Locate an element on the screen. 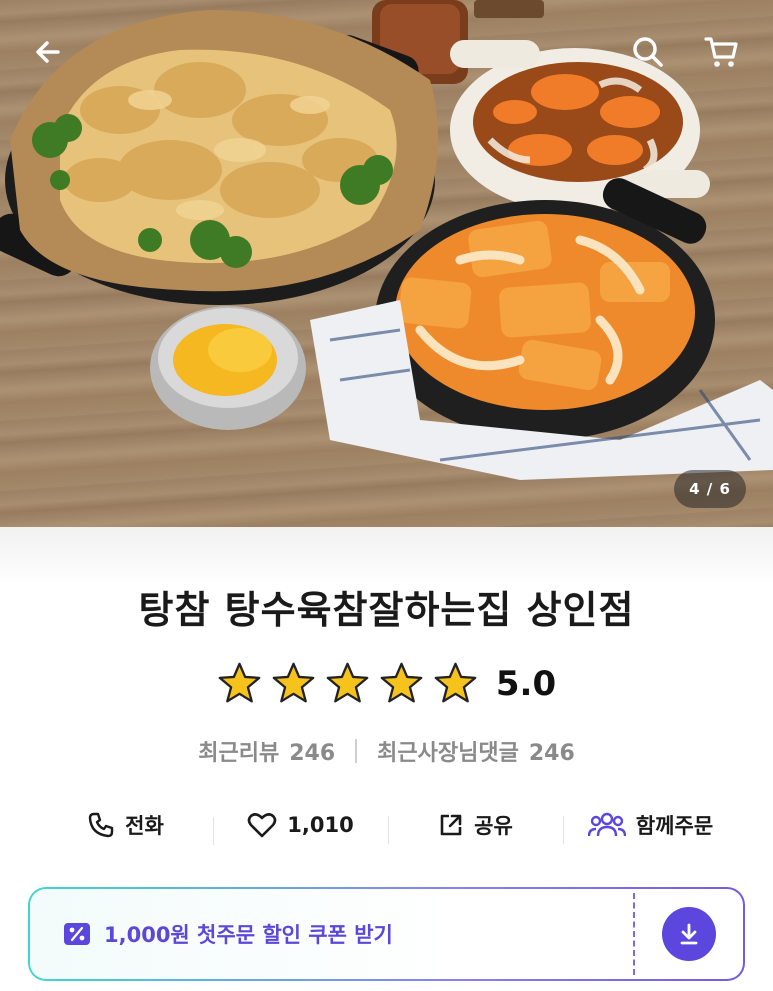 The image size is (773, 991). group-users-icon is located at coordinates (606, 824).